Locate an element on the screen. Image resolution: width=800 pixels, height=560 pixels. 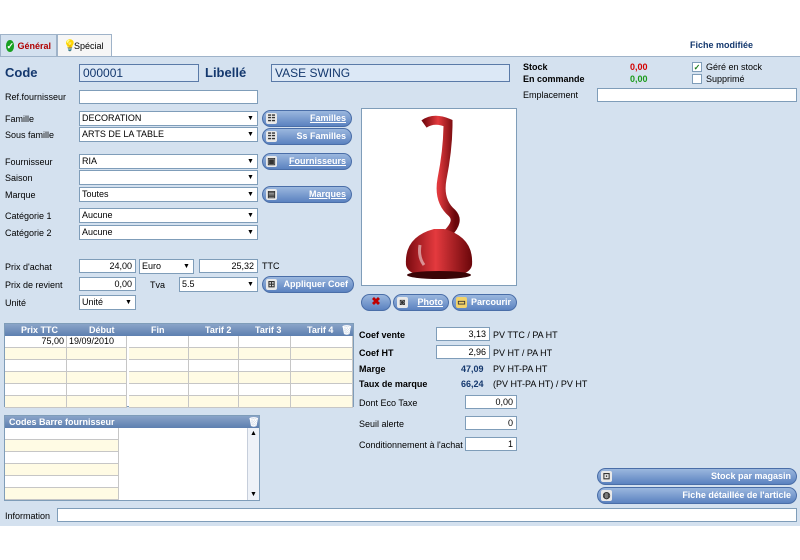
appliquer-coef-button: ⊞ Appliquer Coef is located at coordinates (308, 284).